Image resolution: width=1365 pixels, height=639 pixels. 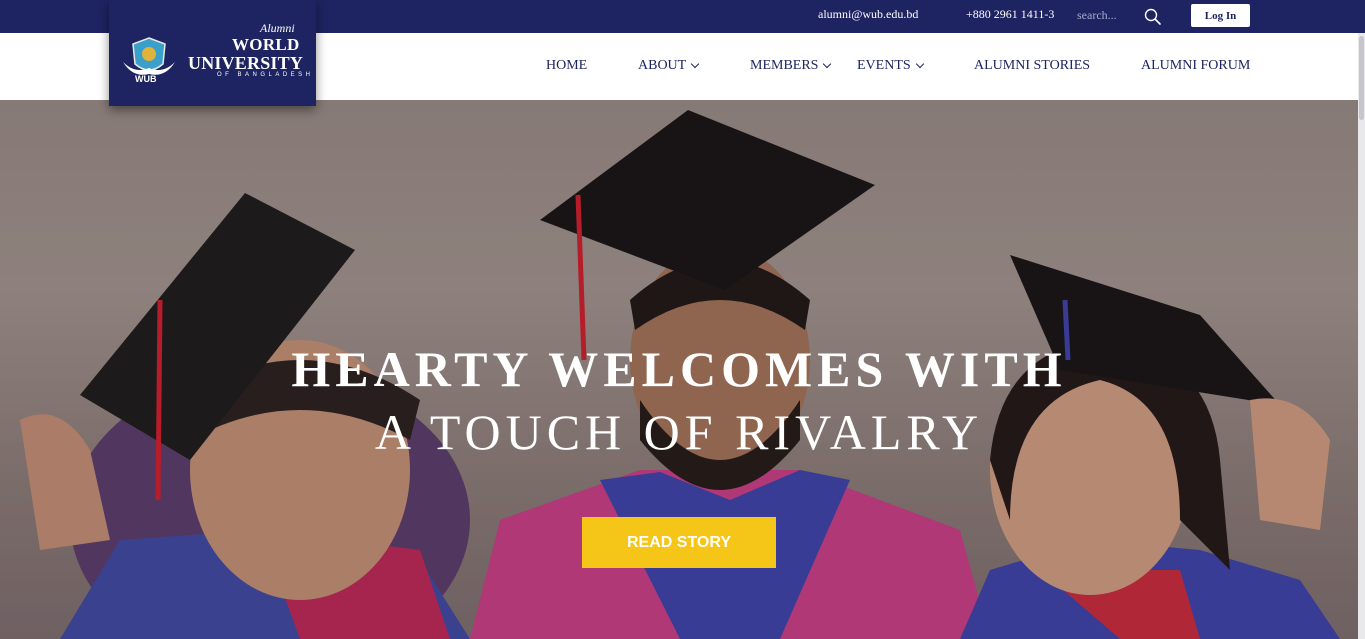 I want to click on logo-line1: WORLD, so click(x=266, y=44).